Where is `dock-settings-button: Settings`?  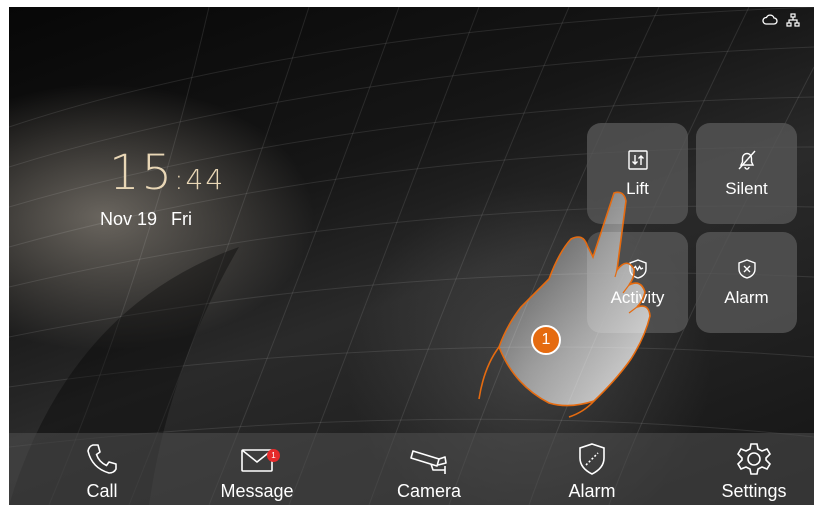
dock-settings-button: Settings is located at coordinates (754, 471).